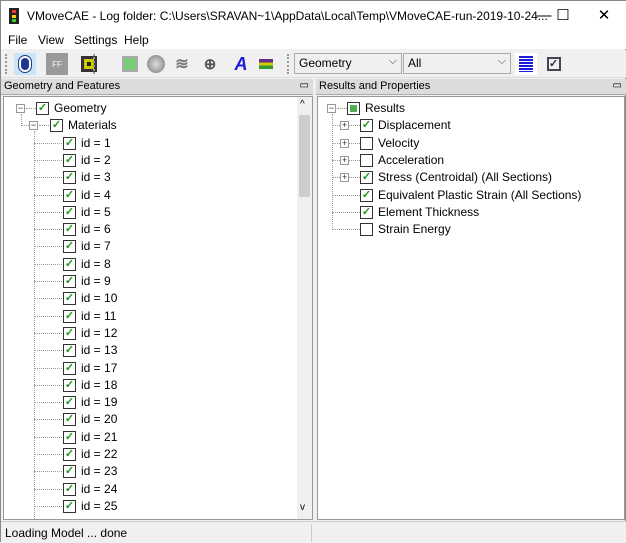 This screenshot has width=626, height=543. I want to click on filter-dropdown: All ⌵, so click(457, 63).